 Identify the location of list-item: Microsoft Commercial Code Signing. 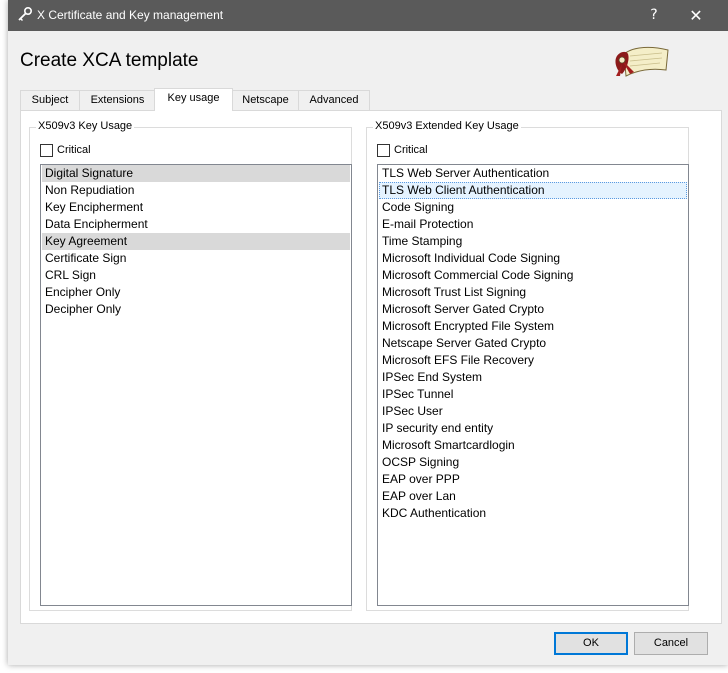
(533, 275).